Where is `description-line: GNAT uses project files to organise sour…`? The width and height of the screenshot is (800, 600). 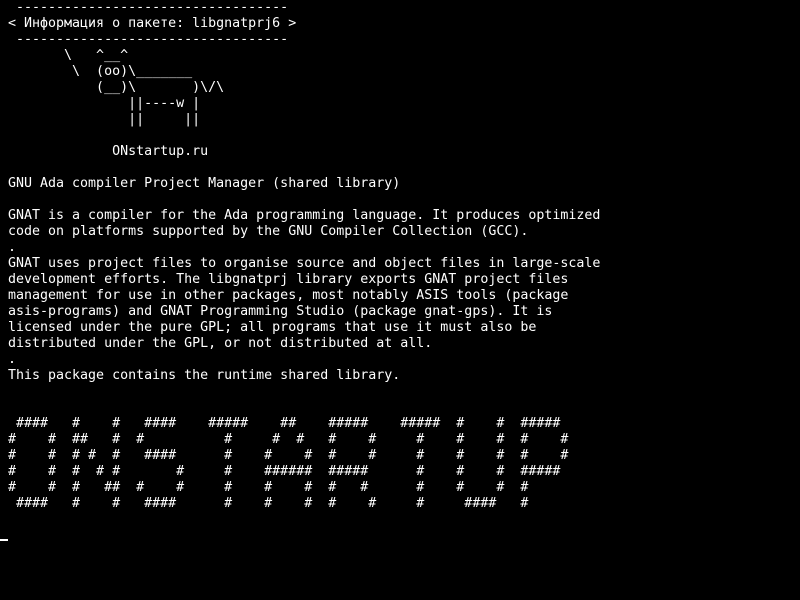
description-line: GNAT uses project files to organise sour… is located at coordinates (304, 263).